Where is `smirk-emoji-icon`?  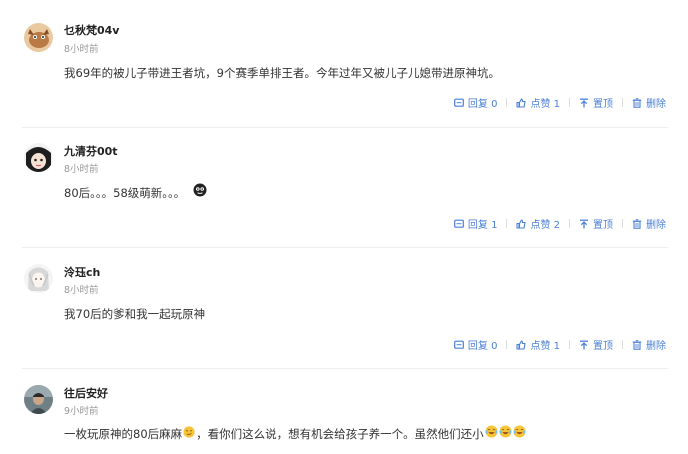 smirk-emoji-icon is located at coordinates (189, 431).